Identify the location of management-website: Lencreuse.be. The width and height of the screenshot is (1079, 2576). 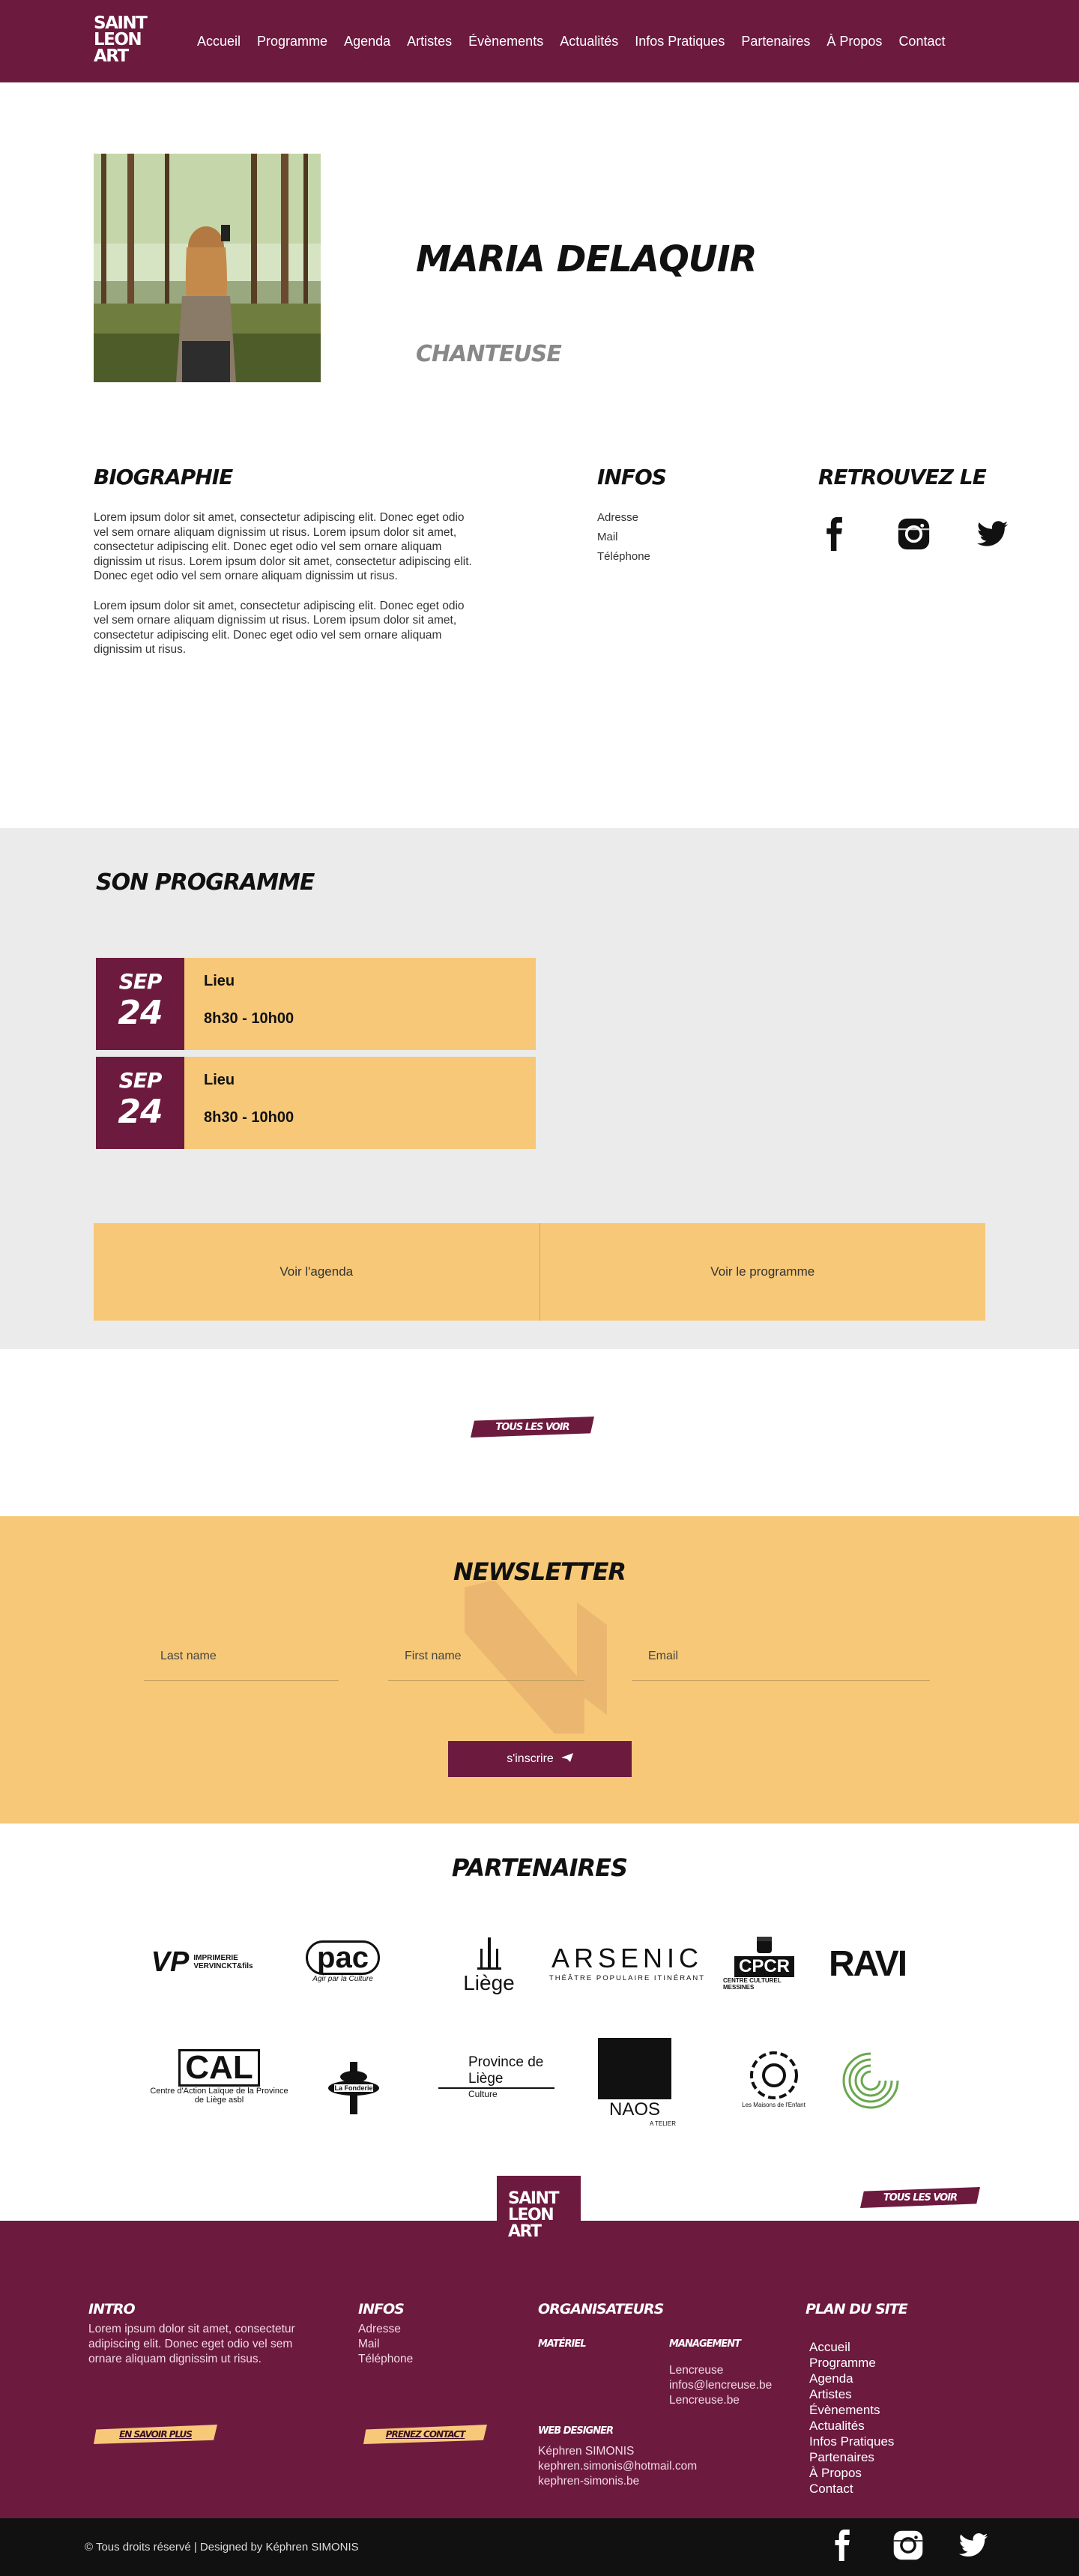
(720, 2401).